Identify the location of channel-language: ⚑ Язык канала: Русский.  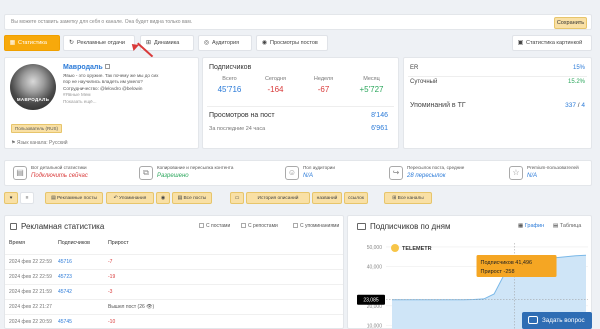
(39, 143).